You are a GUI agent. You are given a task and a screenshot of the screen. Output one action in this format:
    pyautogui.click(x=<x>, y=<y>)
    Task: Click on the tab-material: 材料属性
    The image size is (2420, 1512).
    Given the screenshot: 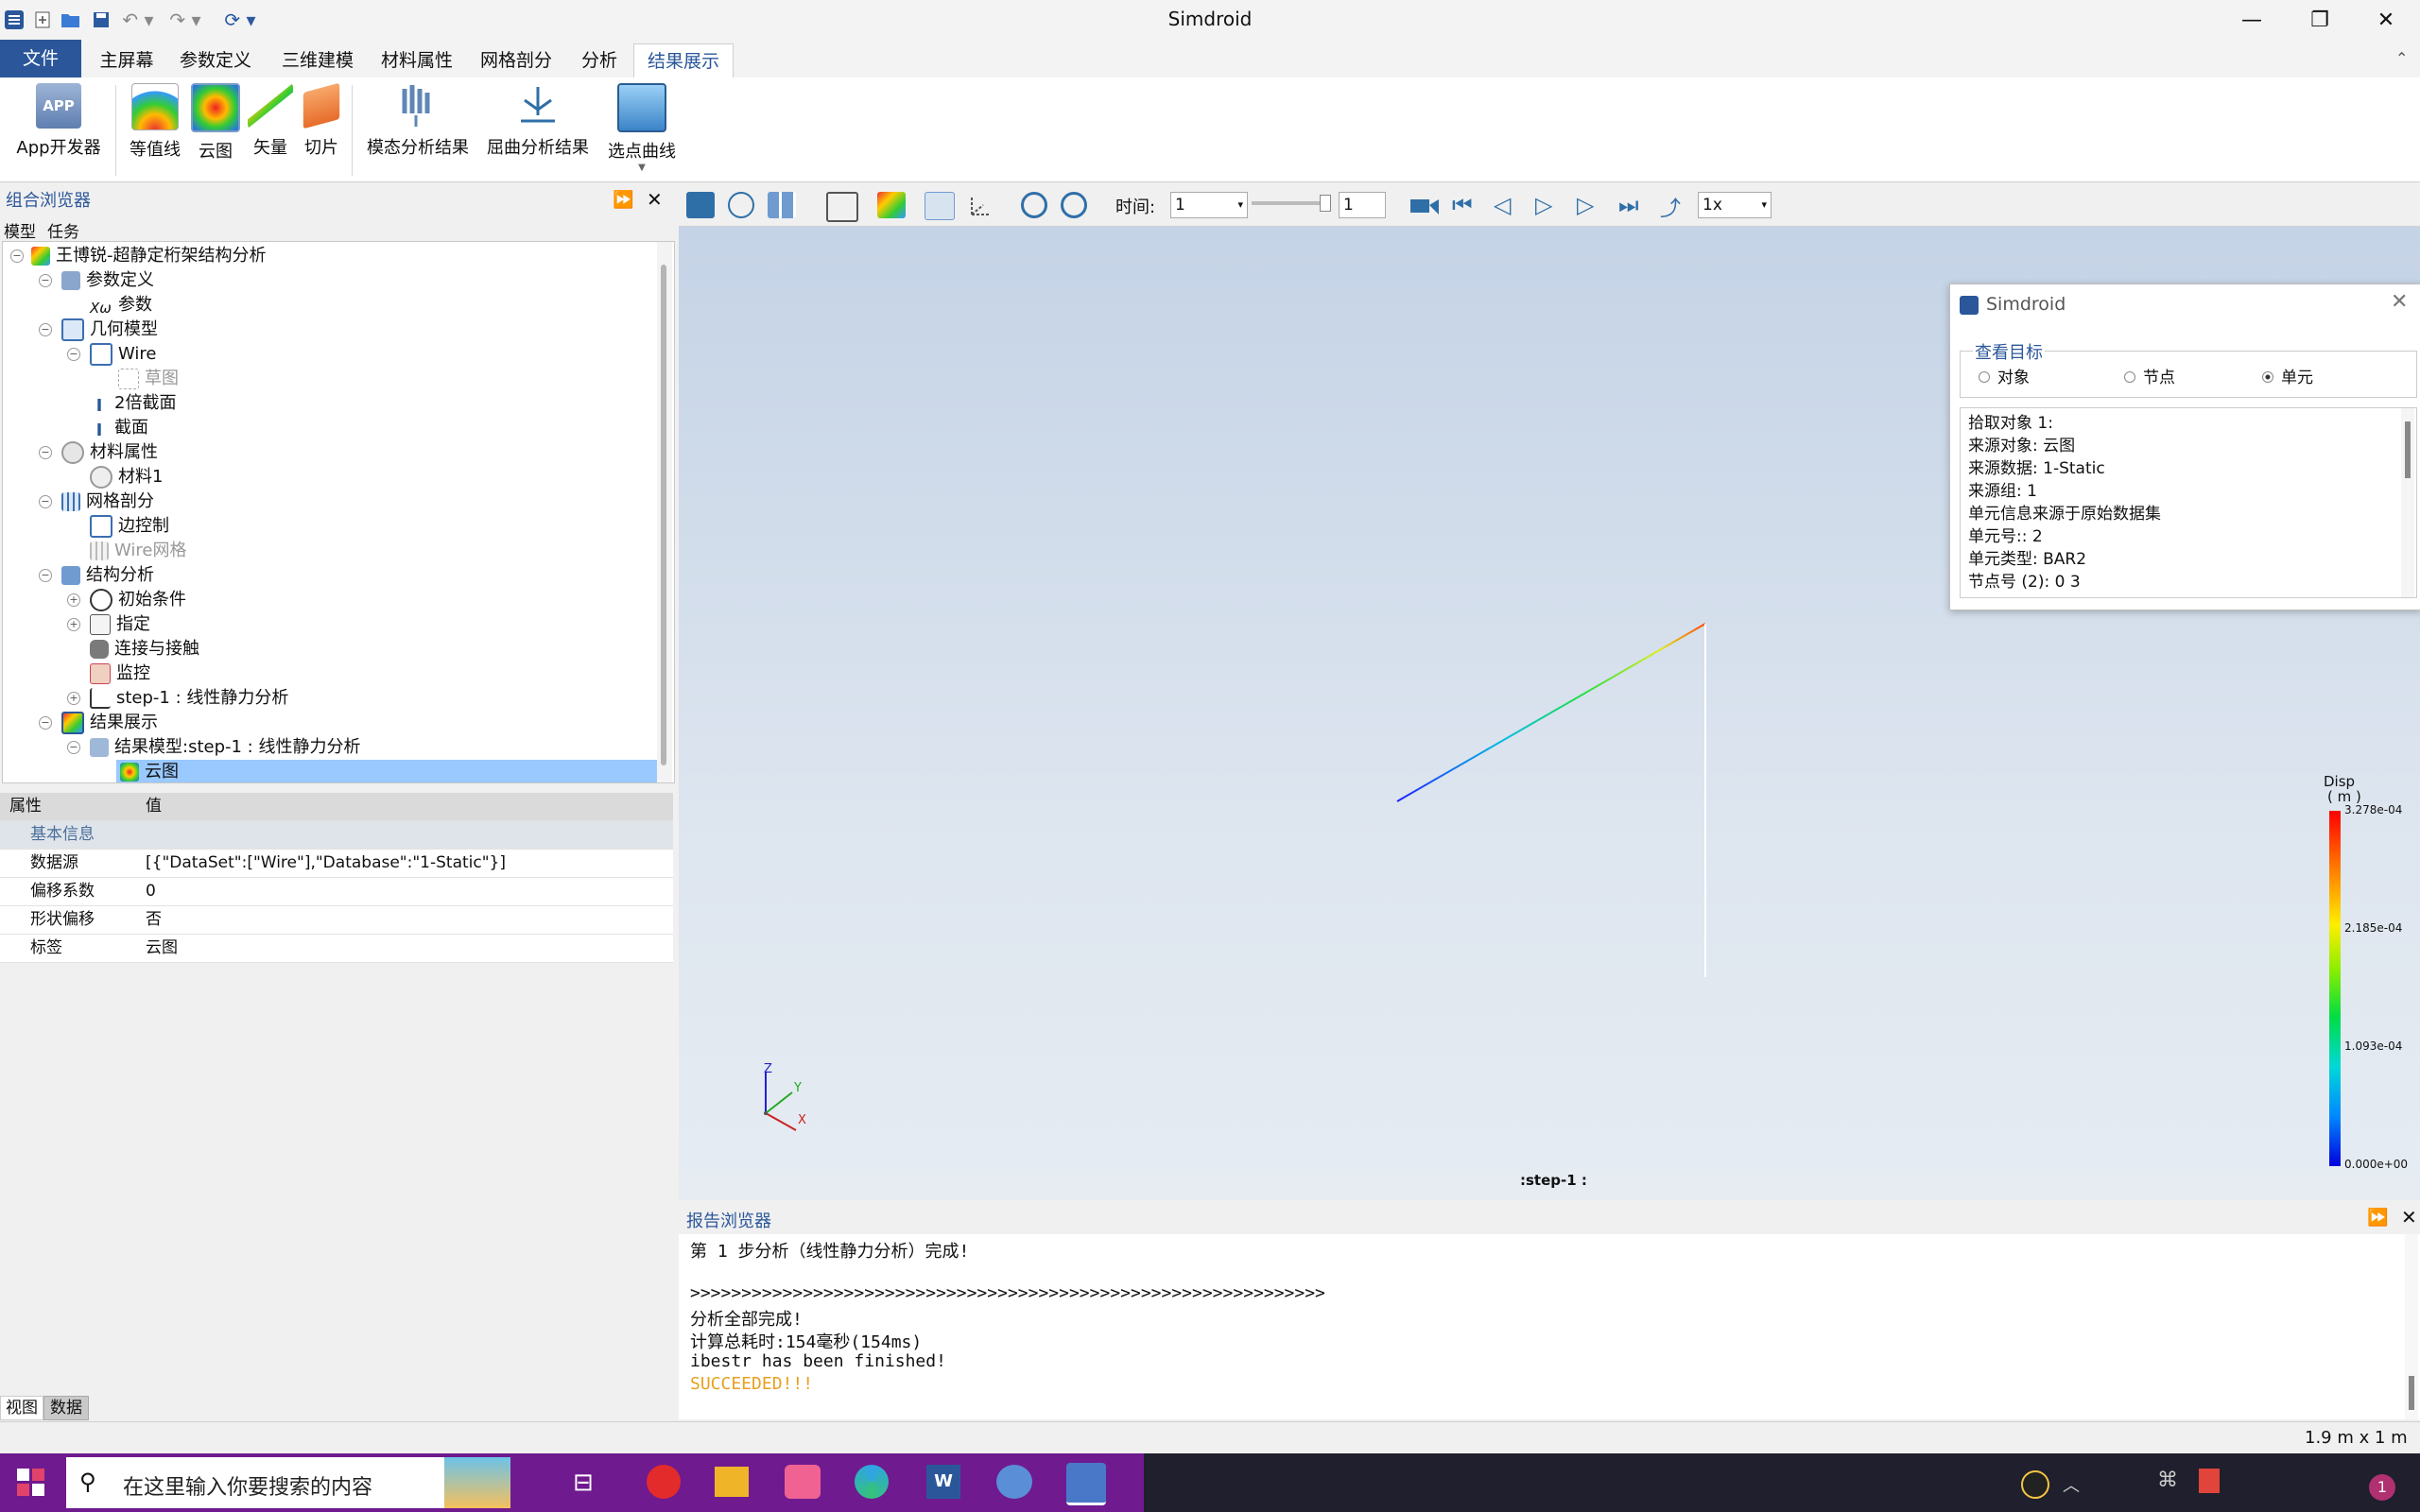 What is the action you would take?
    pyautogui.click(x=416, y=60)
    